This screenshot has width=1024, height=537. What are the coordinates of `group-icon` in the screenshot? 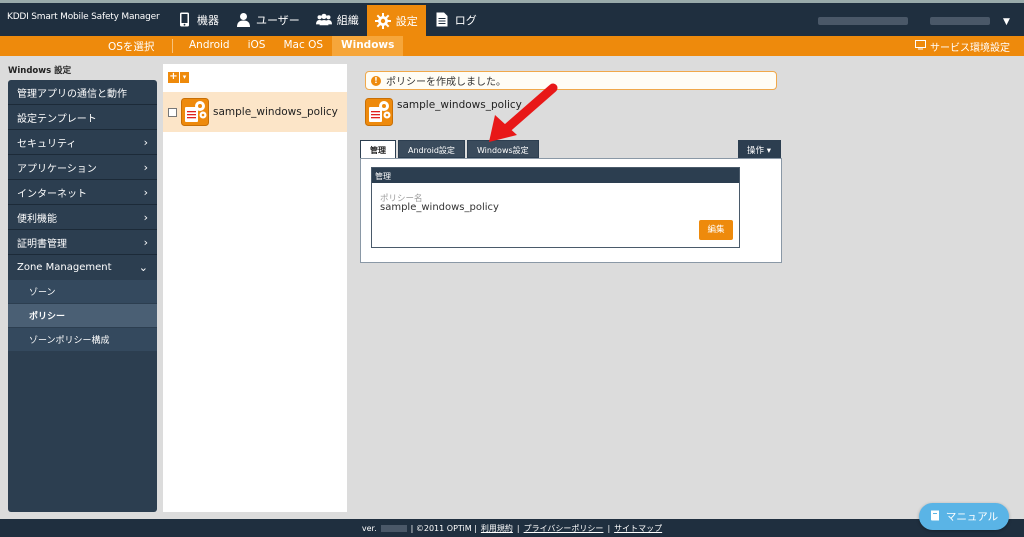 It's located at (323, 20).